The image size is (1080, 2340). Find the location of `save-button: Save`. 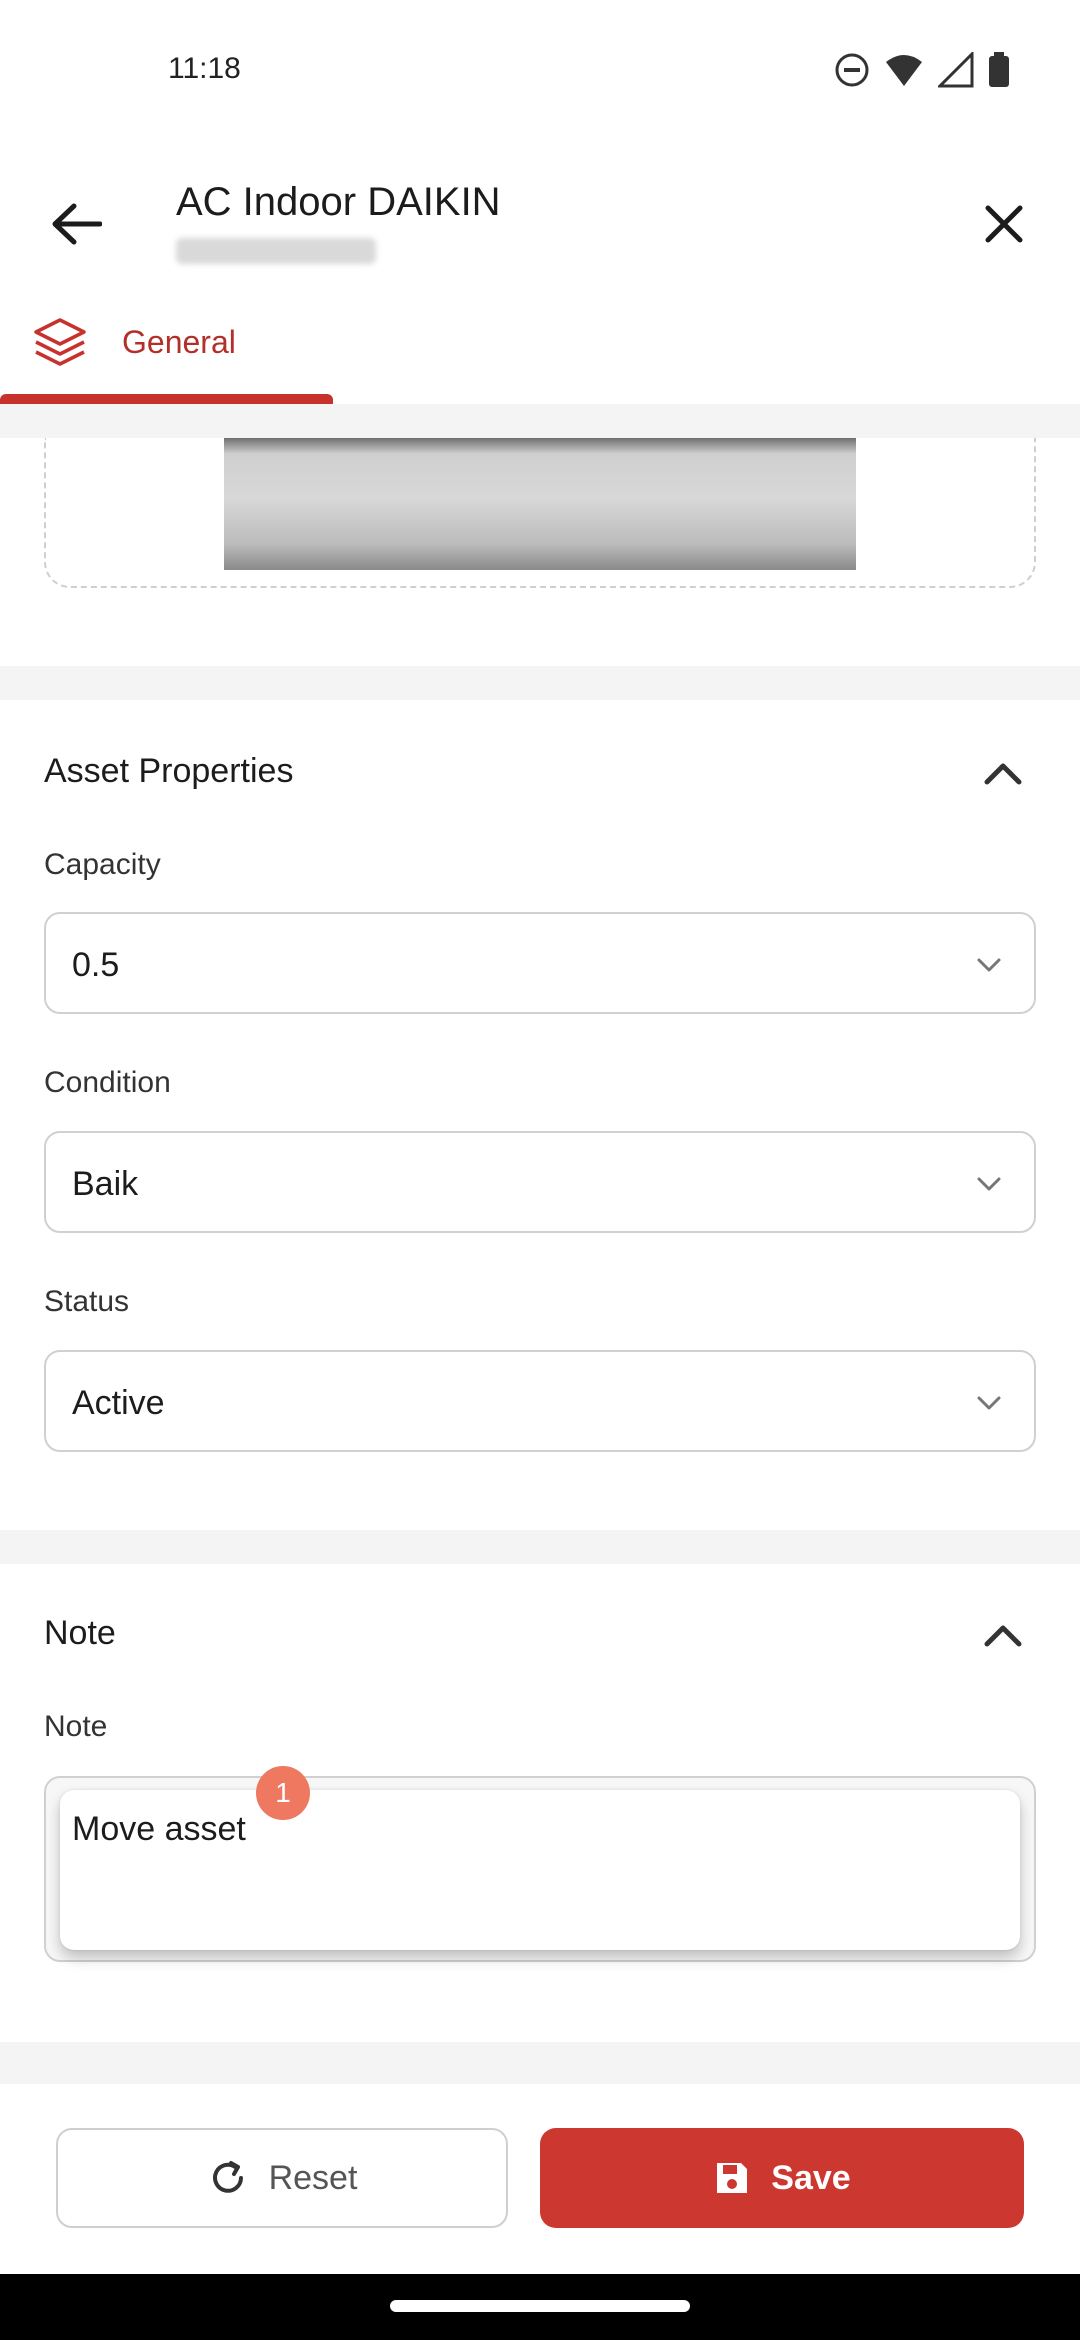

save-button: Save is located at coordinates (782, 2178).